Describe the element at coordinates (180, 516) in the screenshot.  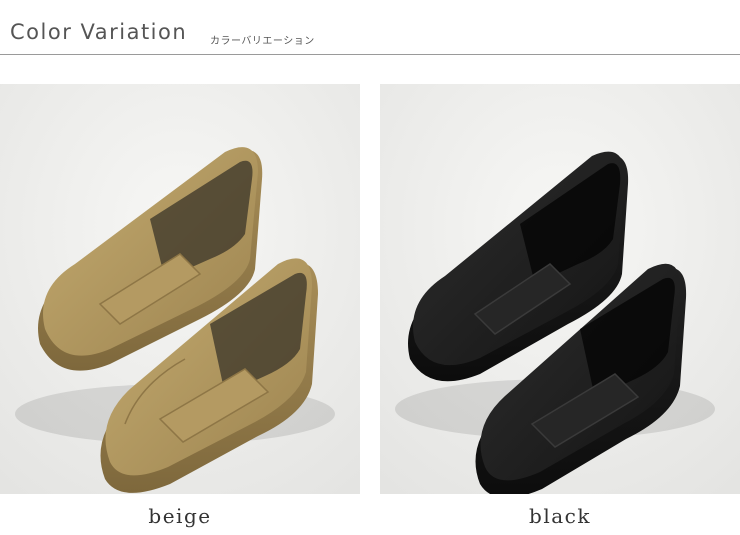
I see `variant-label-beige: beige` at that location.